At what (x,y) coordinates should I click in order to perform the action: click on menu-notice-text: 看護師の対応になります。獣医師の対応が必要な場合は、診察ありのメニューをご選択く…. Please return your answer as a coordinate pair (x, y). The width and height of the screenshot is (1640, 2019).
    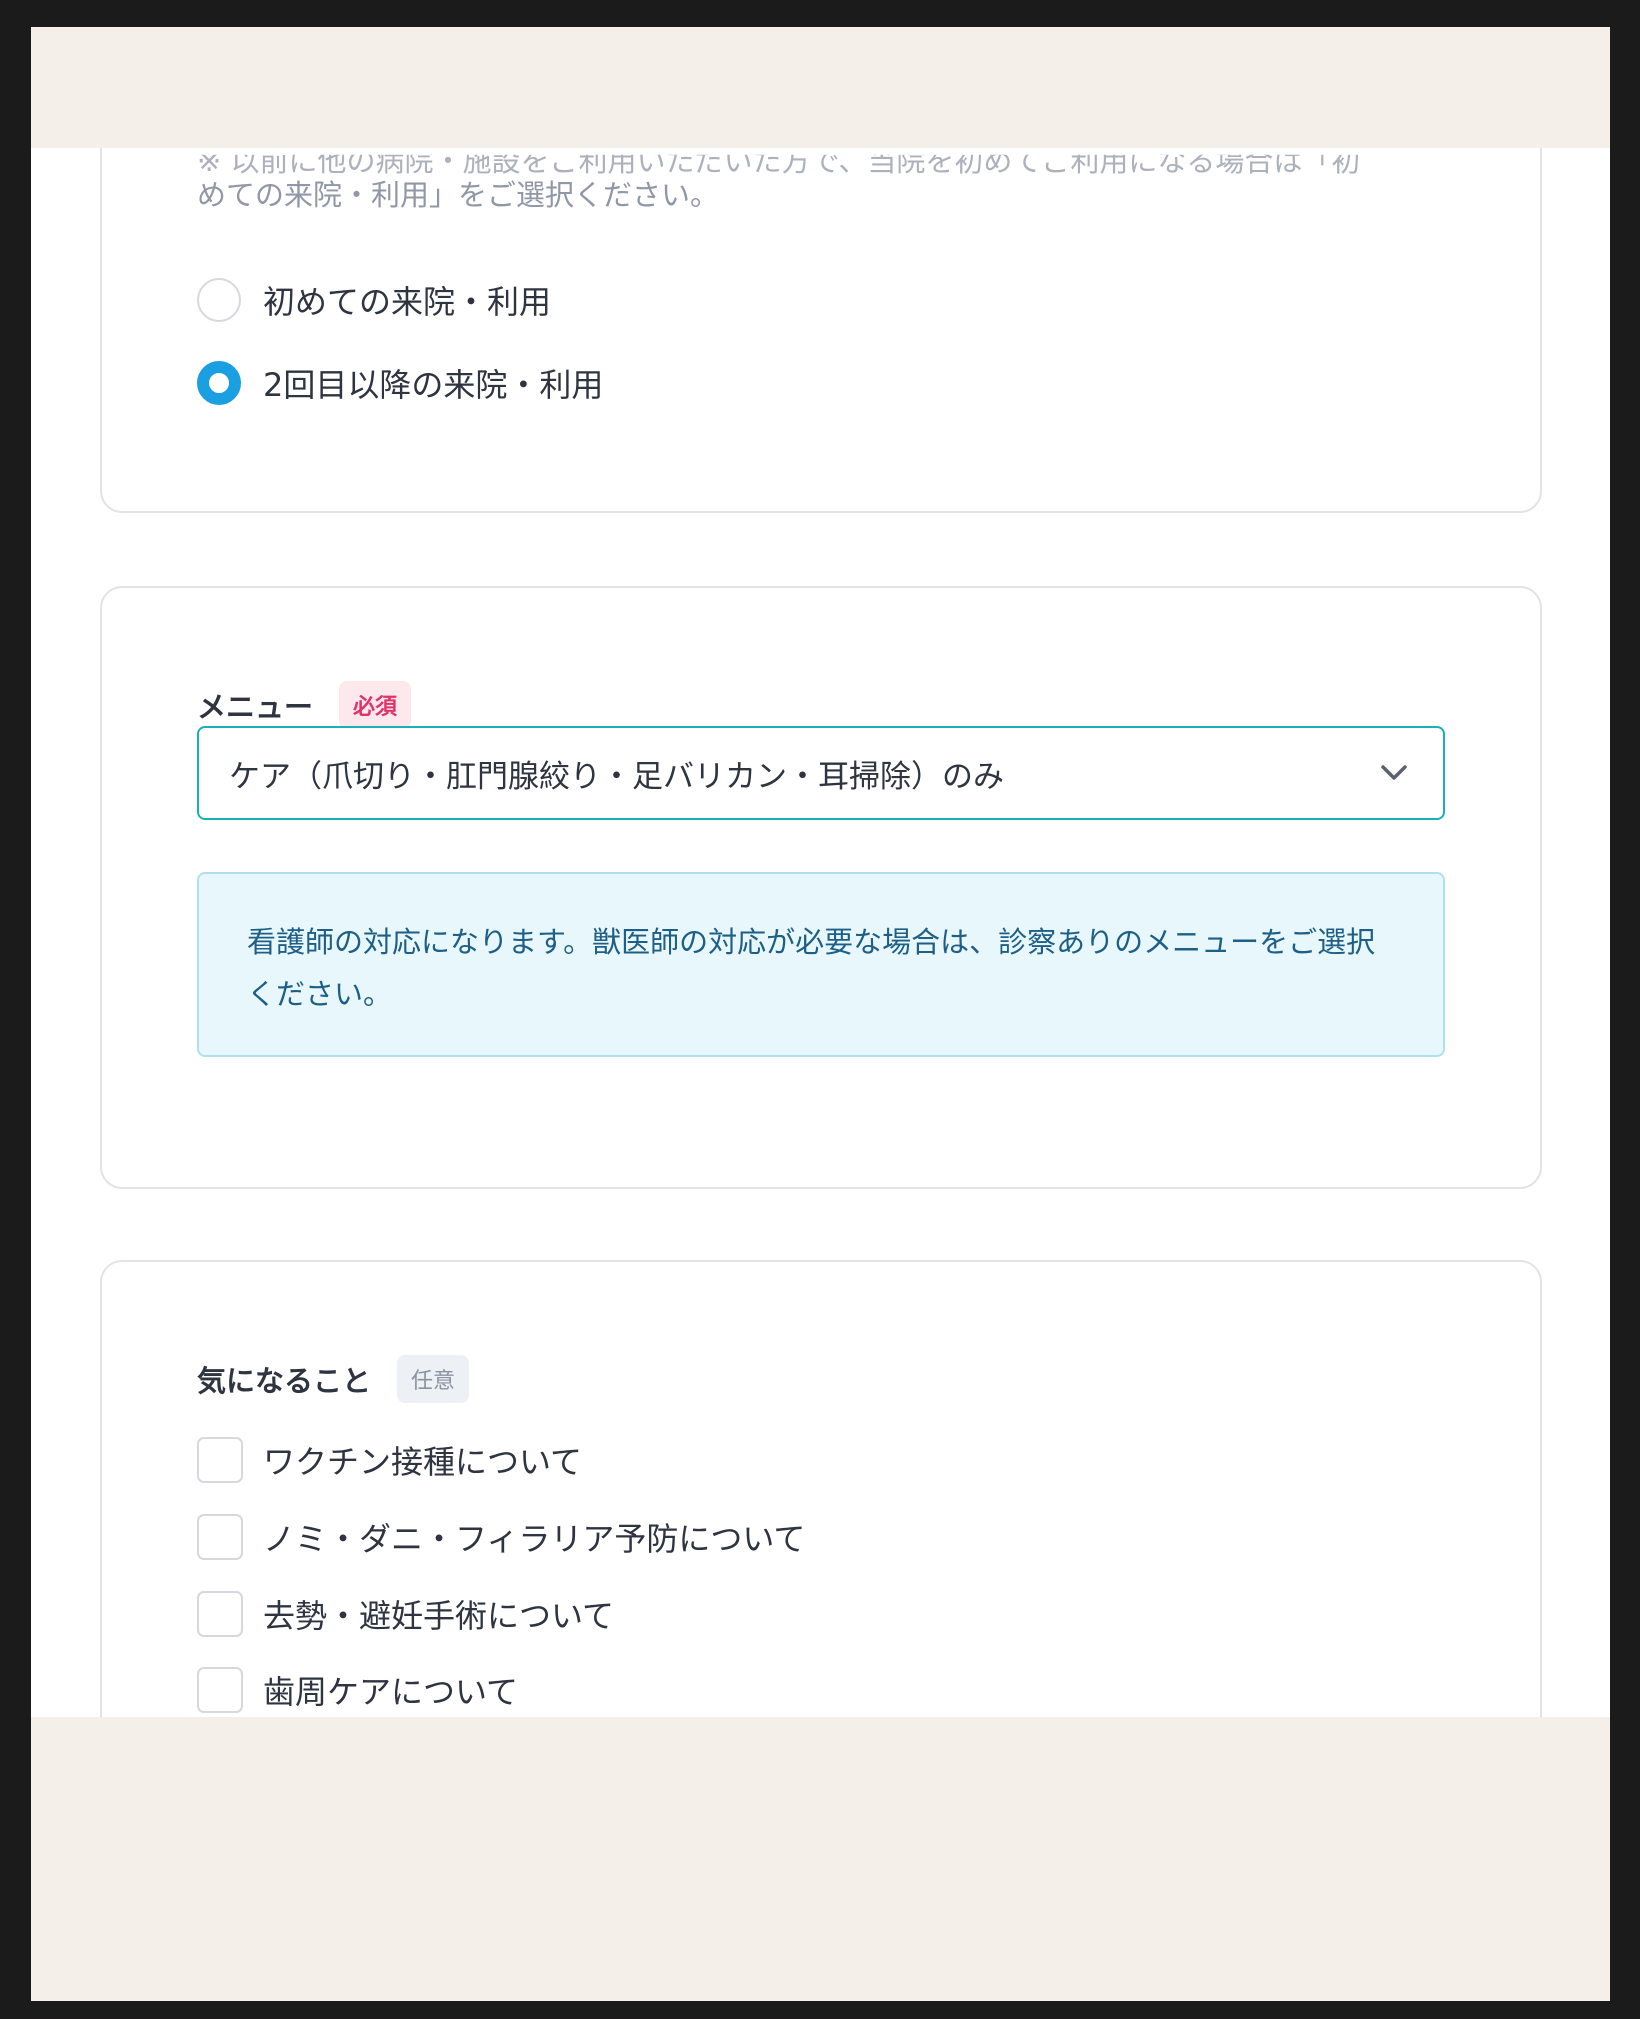
    Looking at the image, I should click on (811, 968).